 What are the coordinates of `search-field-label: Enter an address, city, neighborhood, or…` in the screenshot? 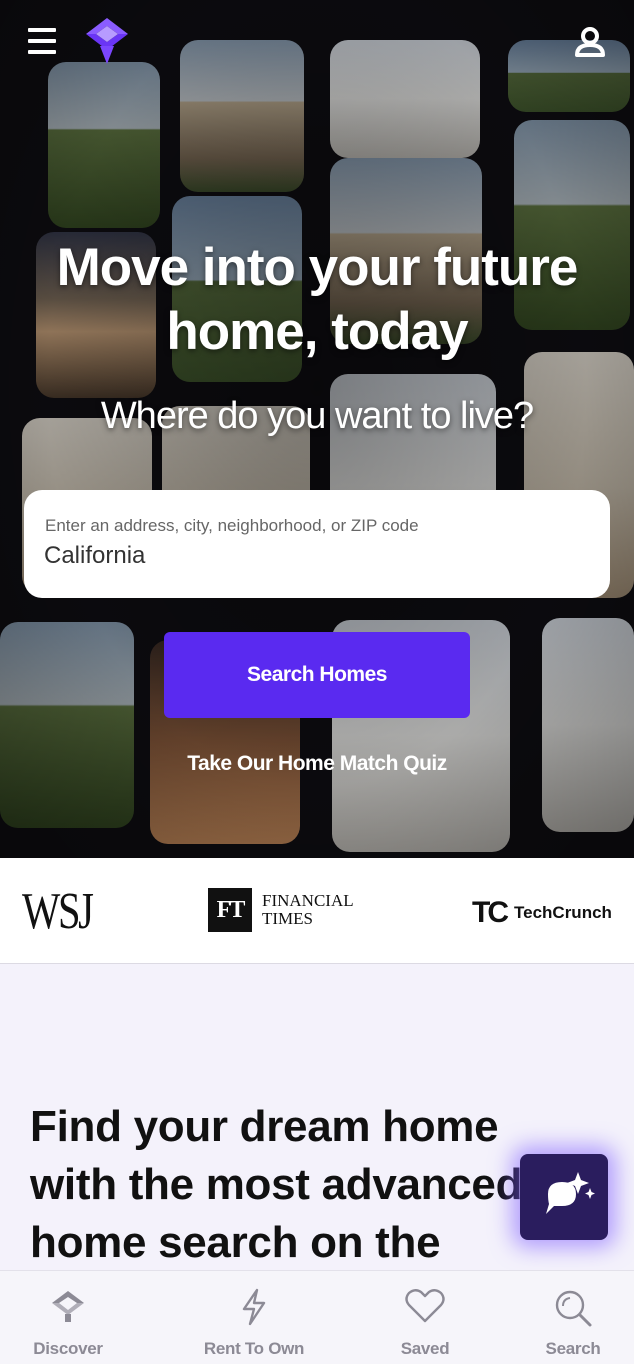 It's located at (232, 525).